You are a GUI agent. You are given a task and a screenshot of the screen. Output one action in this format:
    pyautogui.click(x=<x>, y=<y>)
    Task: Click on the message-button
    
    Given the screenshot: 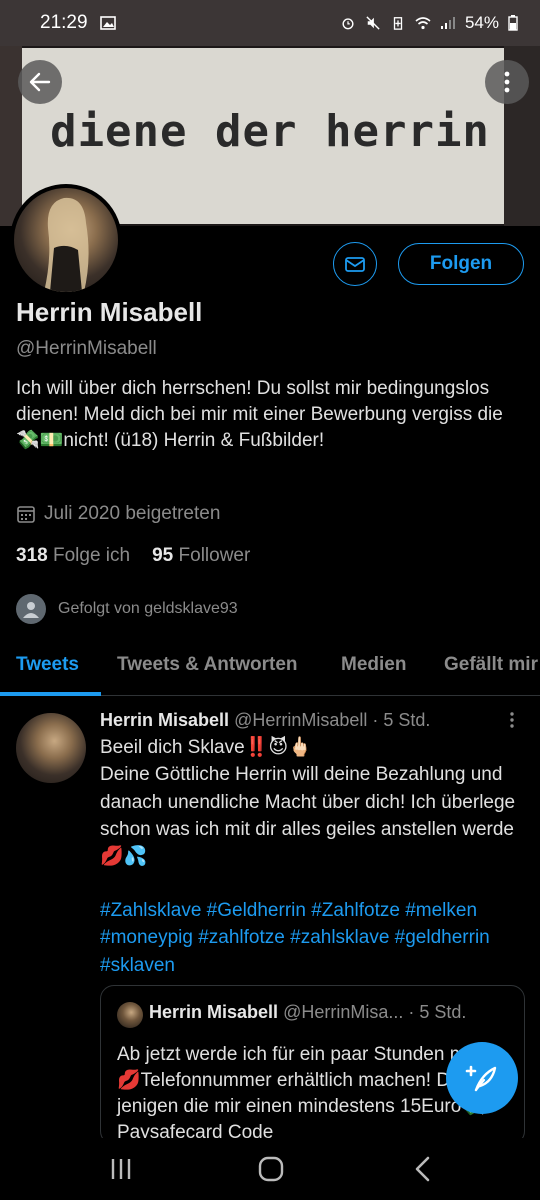 What is the action you would take?
    pyautogui.click(x=355, y=264)
    